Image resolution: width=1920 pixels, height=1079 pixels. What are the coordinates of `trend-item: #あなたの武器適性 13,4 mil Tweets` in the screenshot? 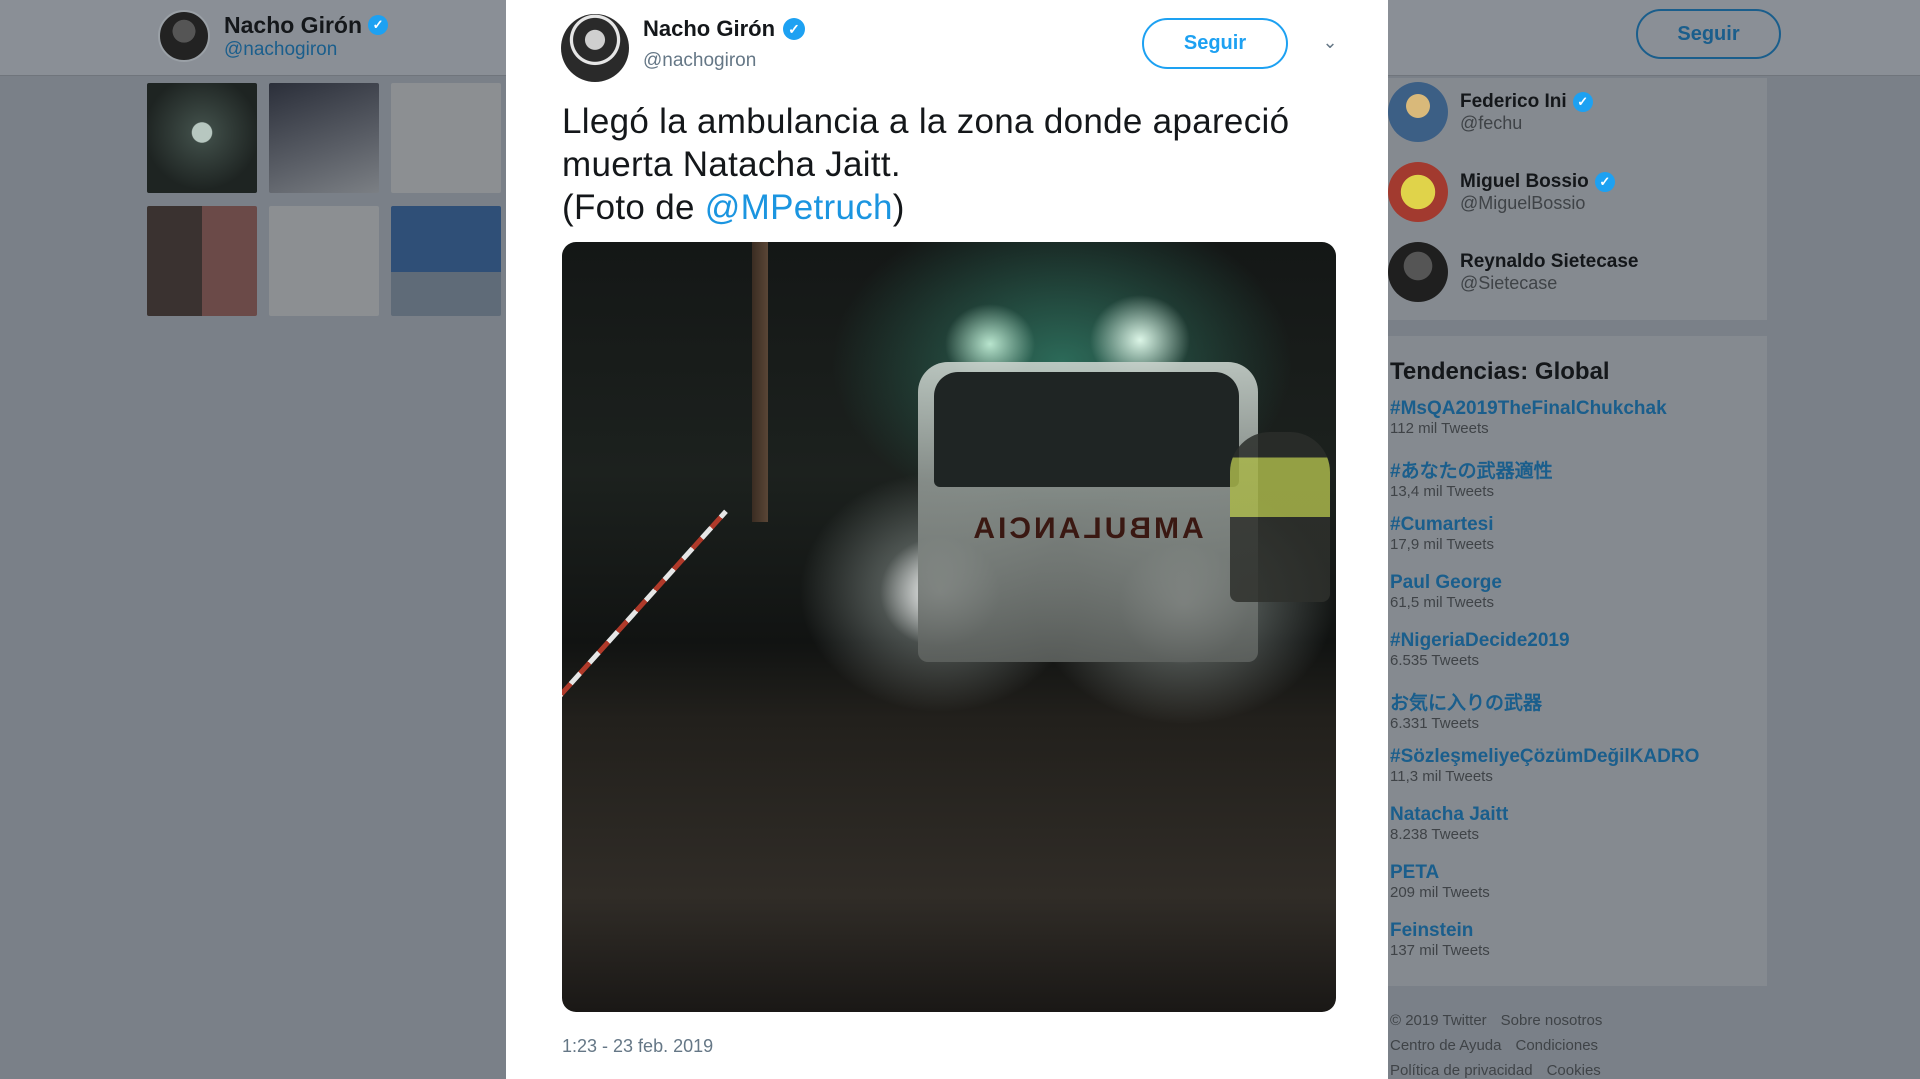 It's located at (1471, 478).